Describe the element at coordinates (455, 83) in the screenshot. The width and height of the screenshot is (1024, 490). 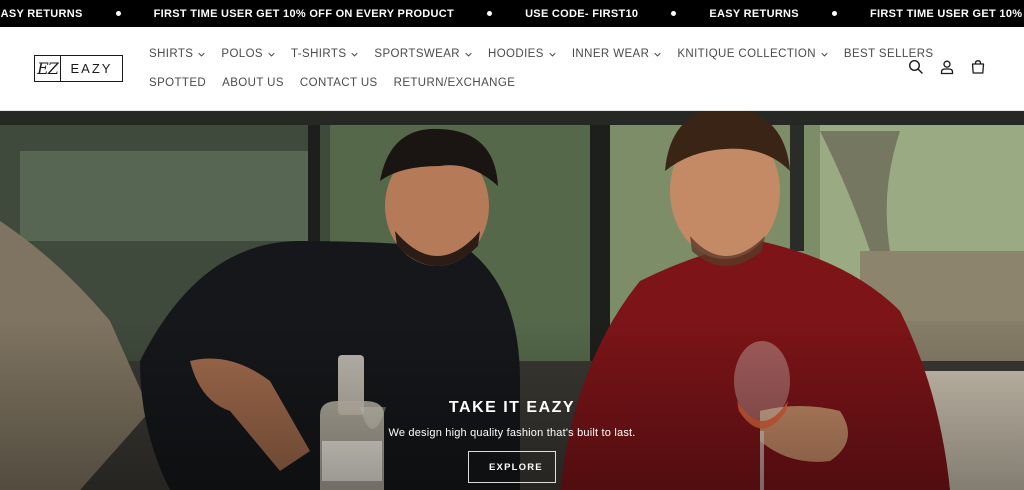
I see `nav-item-return-exchange: RETURN/EXCHANGE` at that location.